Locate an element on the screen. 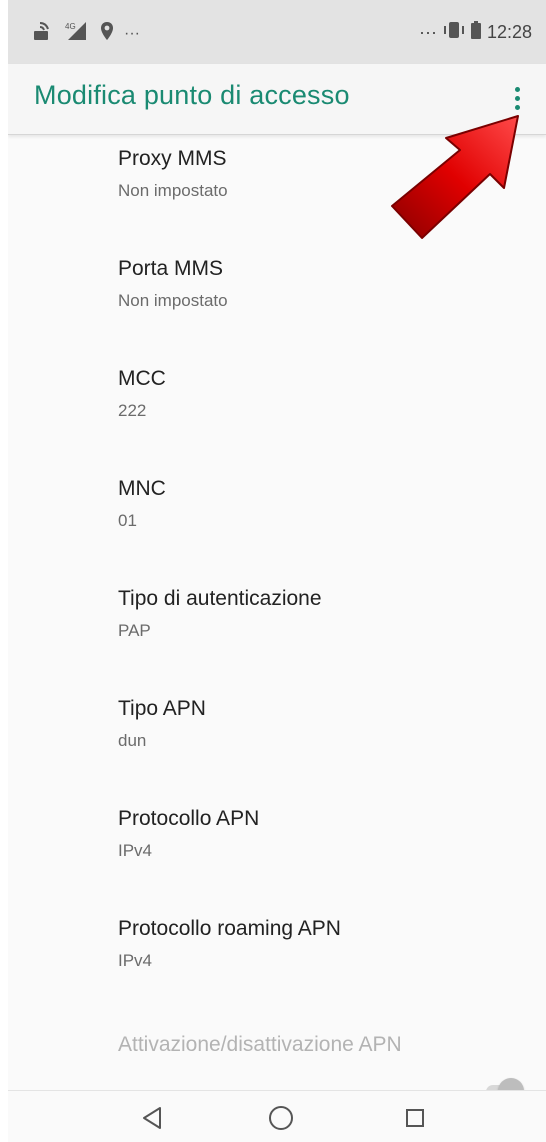 The height and width of the screenshot is (1142, 546). setting-value: 222 is located at coordinates (132, 410).